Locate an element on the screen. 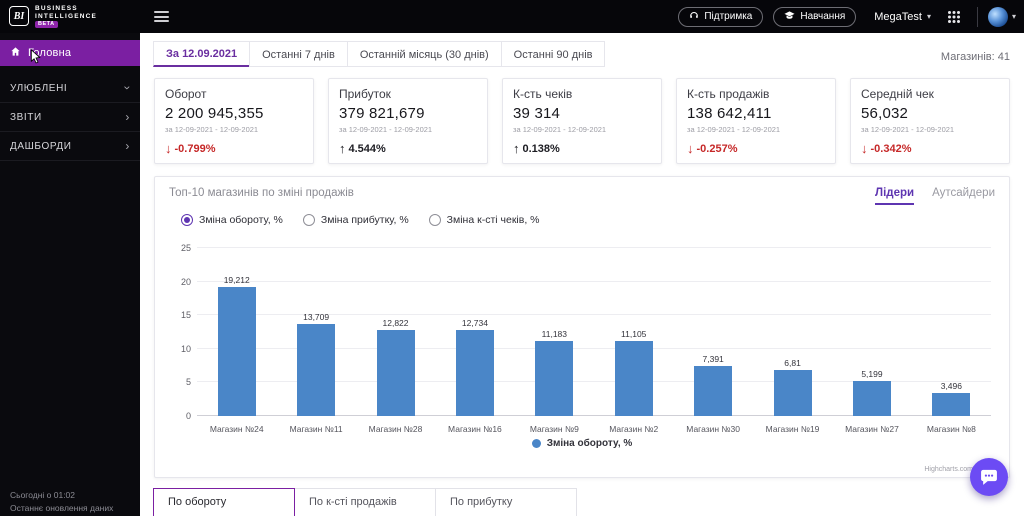 Image resolution: width=1024 pixels, height=516 pixels. legend-marker-icon is located at coordinates (536, 443).